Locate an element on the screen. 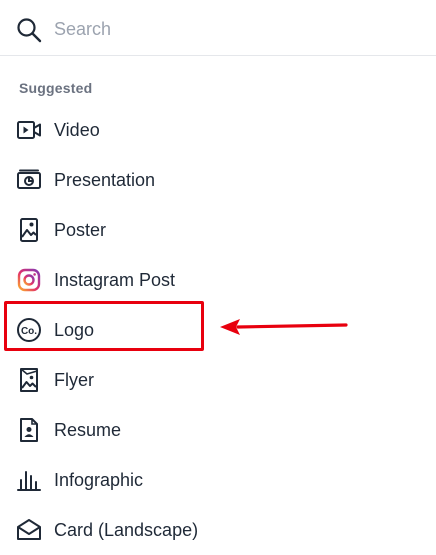 Image resolution: width=436 pixels, height=555 pixels. search-bar is located at coordinates (218, 28).